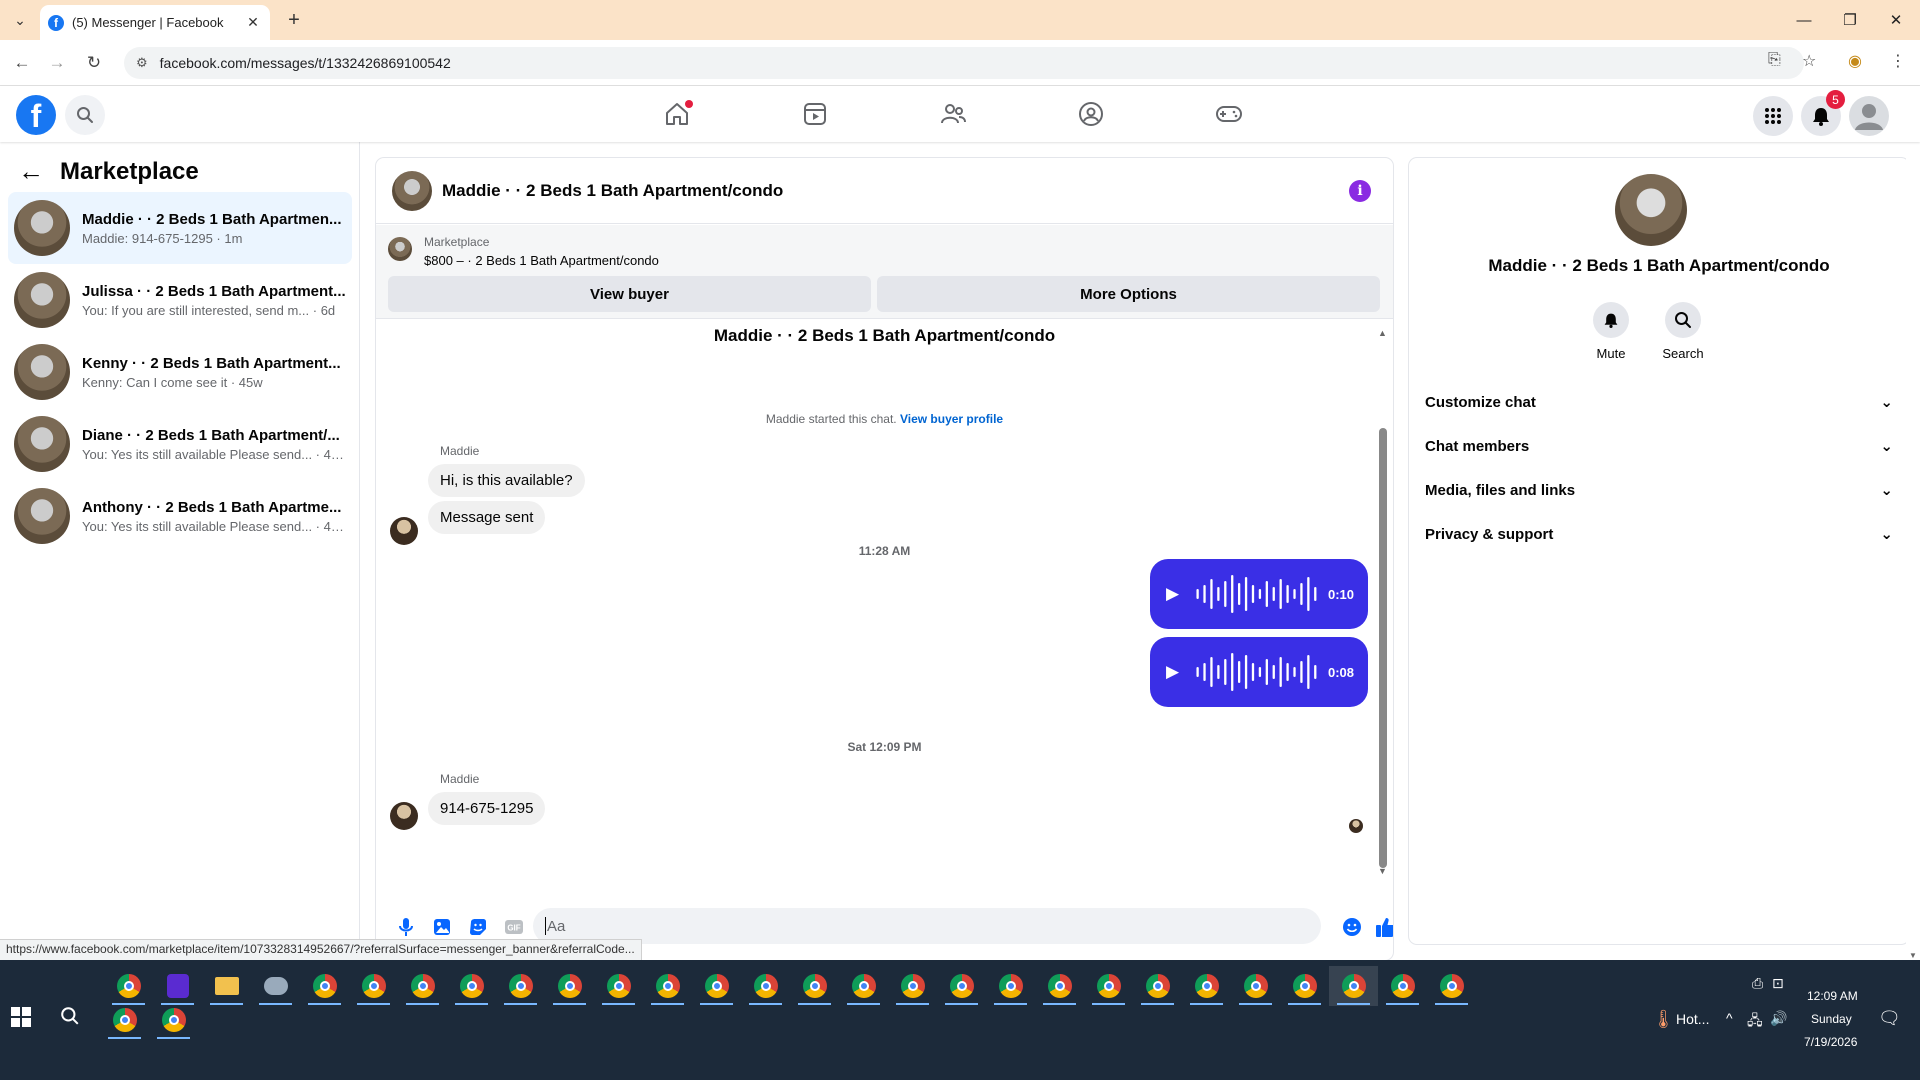 This screenshot has width=1920, height=1080. I want to click on back-arrow-icon: ←, so click(31, 171).